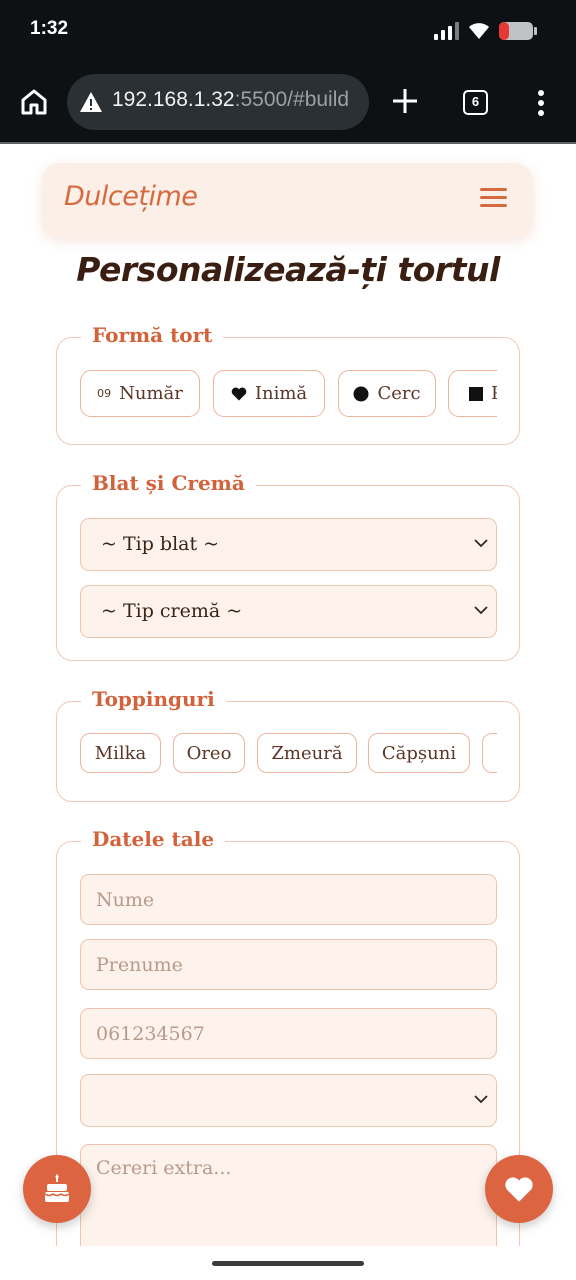 The height and width of the screenshot is (1280, 576). What do you see at coordinates (153, 839) in the screenshot?
I see `details-legend: Datele tale` at bounding box center [153, 839].